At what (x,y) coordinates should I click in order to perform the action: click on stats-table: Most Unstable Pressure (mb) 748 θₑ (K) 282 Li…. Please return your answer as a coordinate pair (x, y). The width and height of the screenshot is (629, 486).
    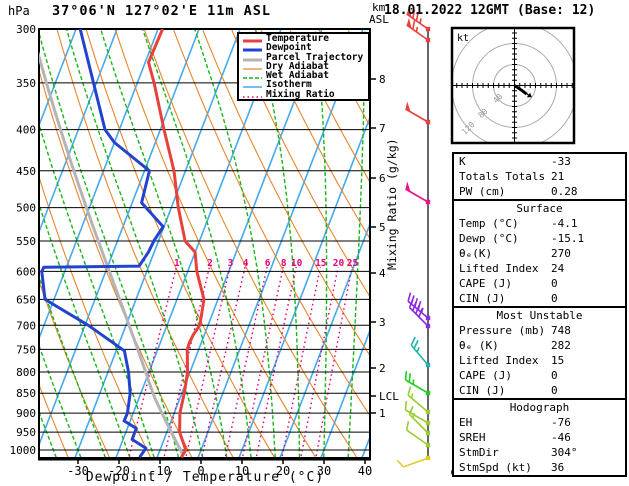
    Looking at the image, I should click on (539, 353).